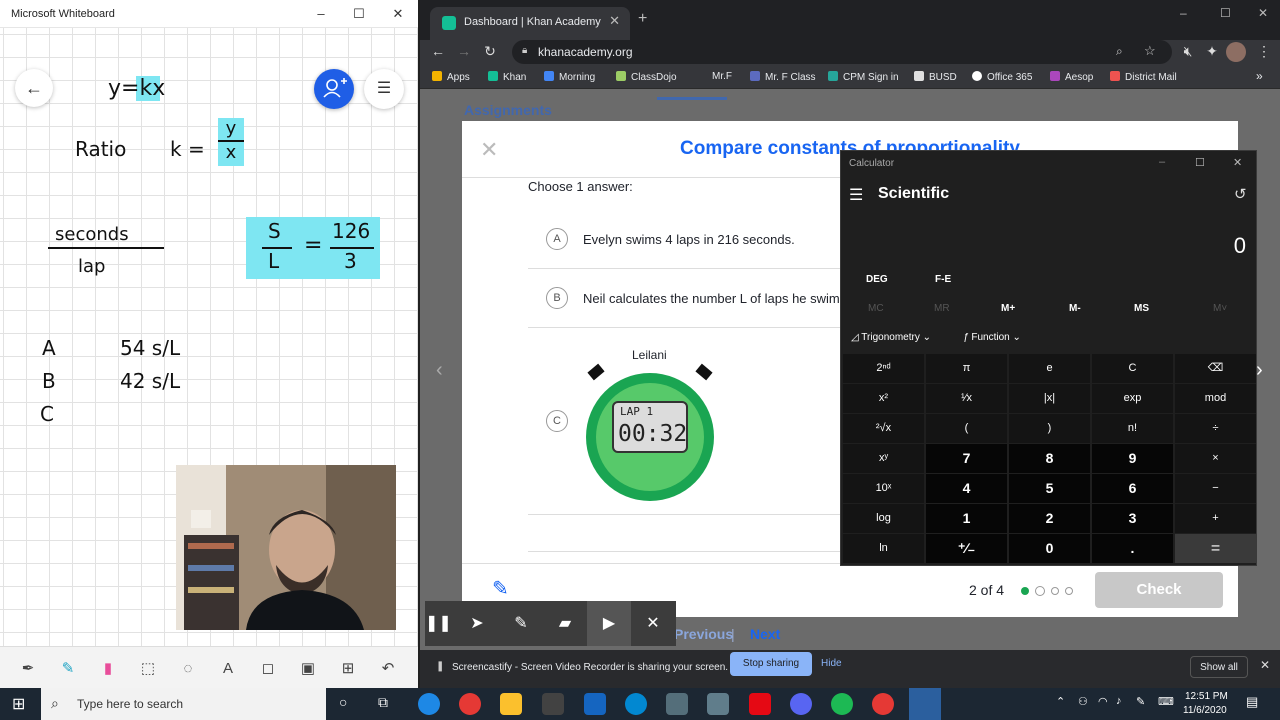 The height and width of the screenshot is (720, 1280). I want to click on file-explorer-icon, so click(511, 704).